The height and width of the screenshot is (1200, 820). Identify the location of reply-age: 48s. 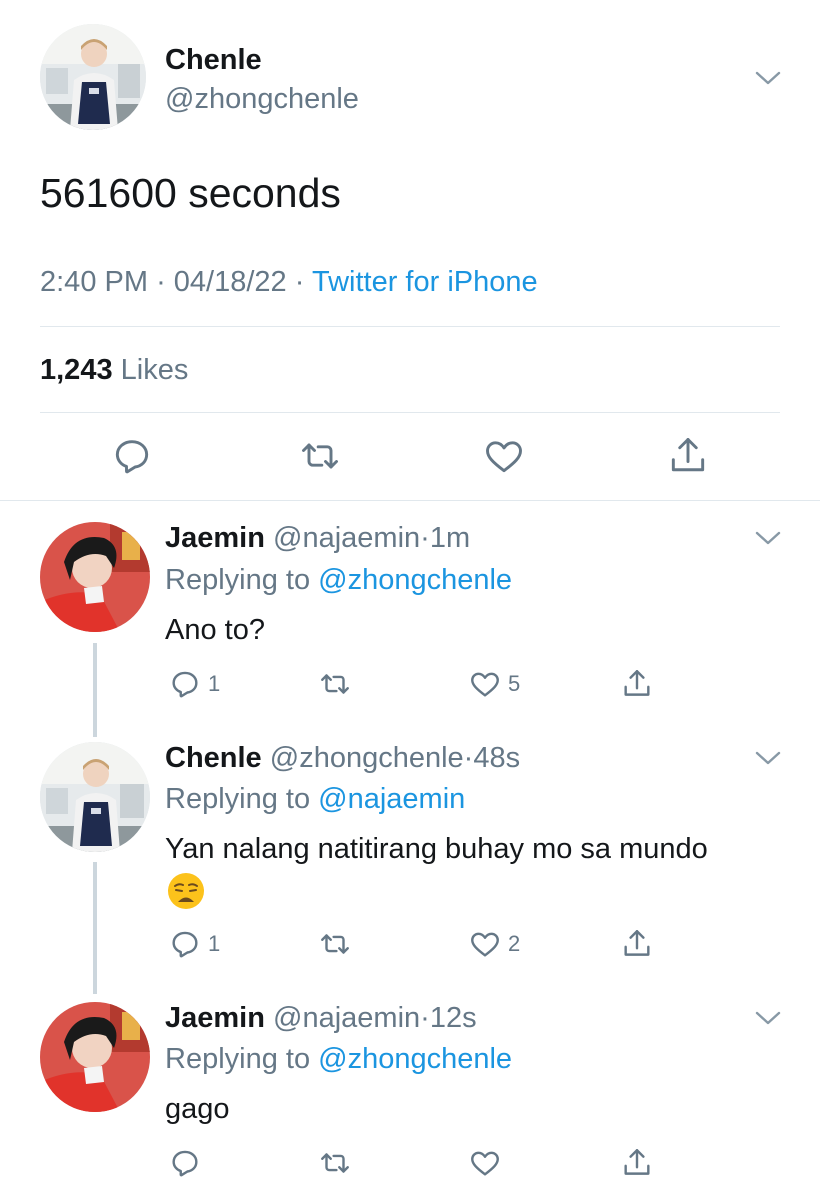
(497, 758).